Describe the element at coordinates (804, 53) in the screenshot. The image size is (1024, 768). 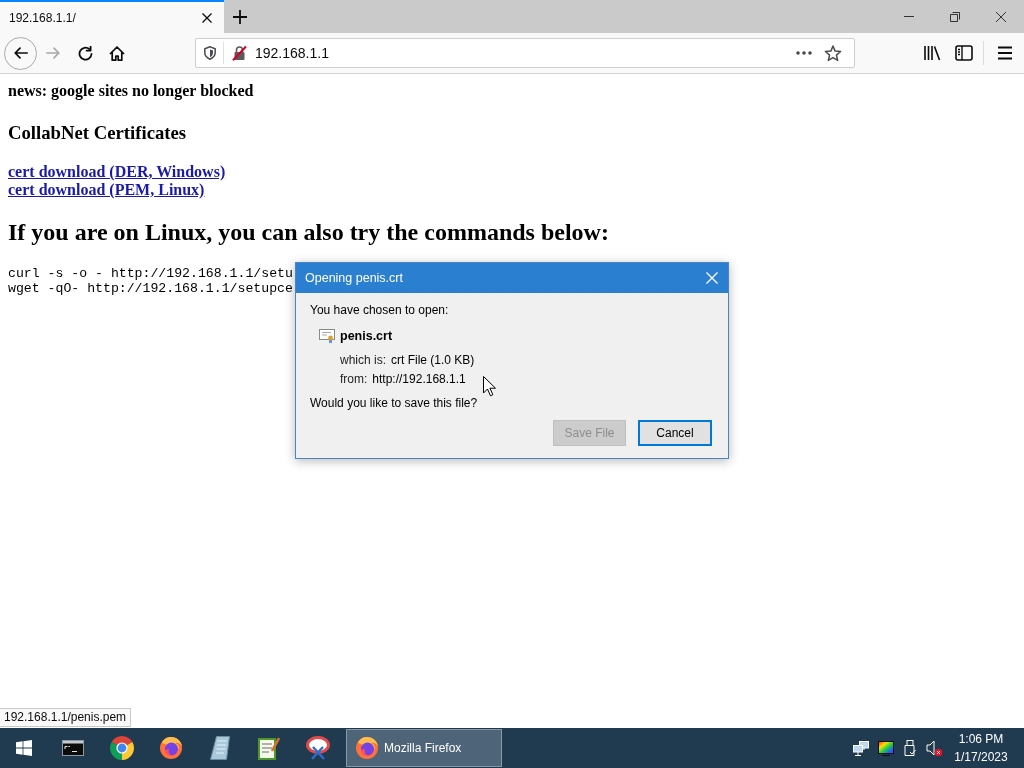
I see `more-options-icon` at that location.